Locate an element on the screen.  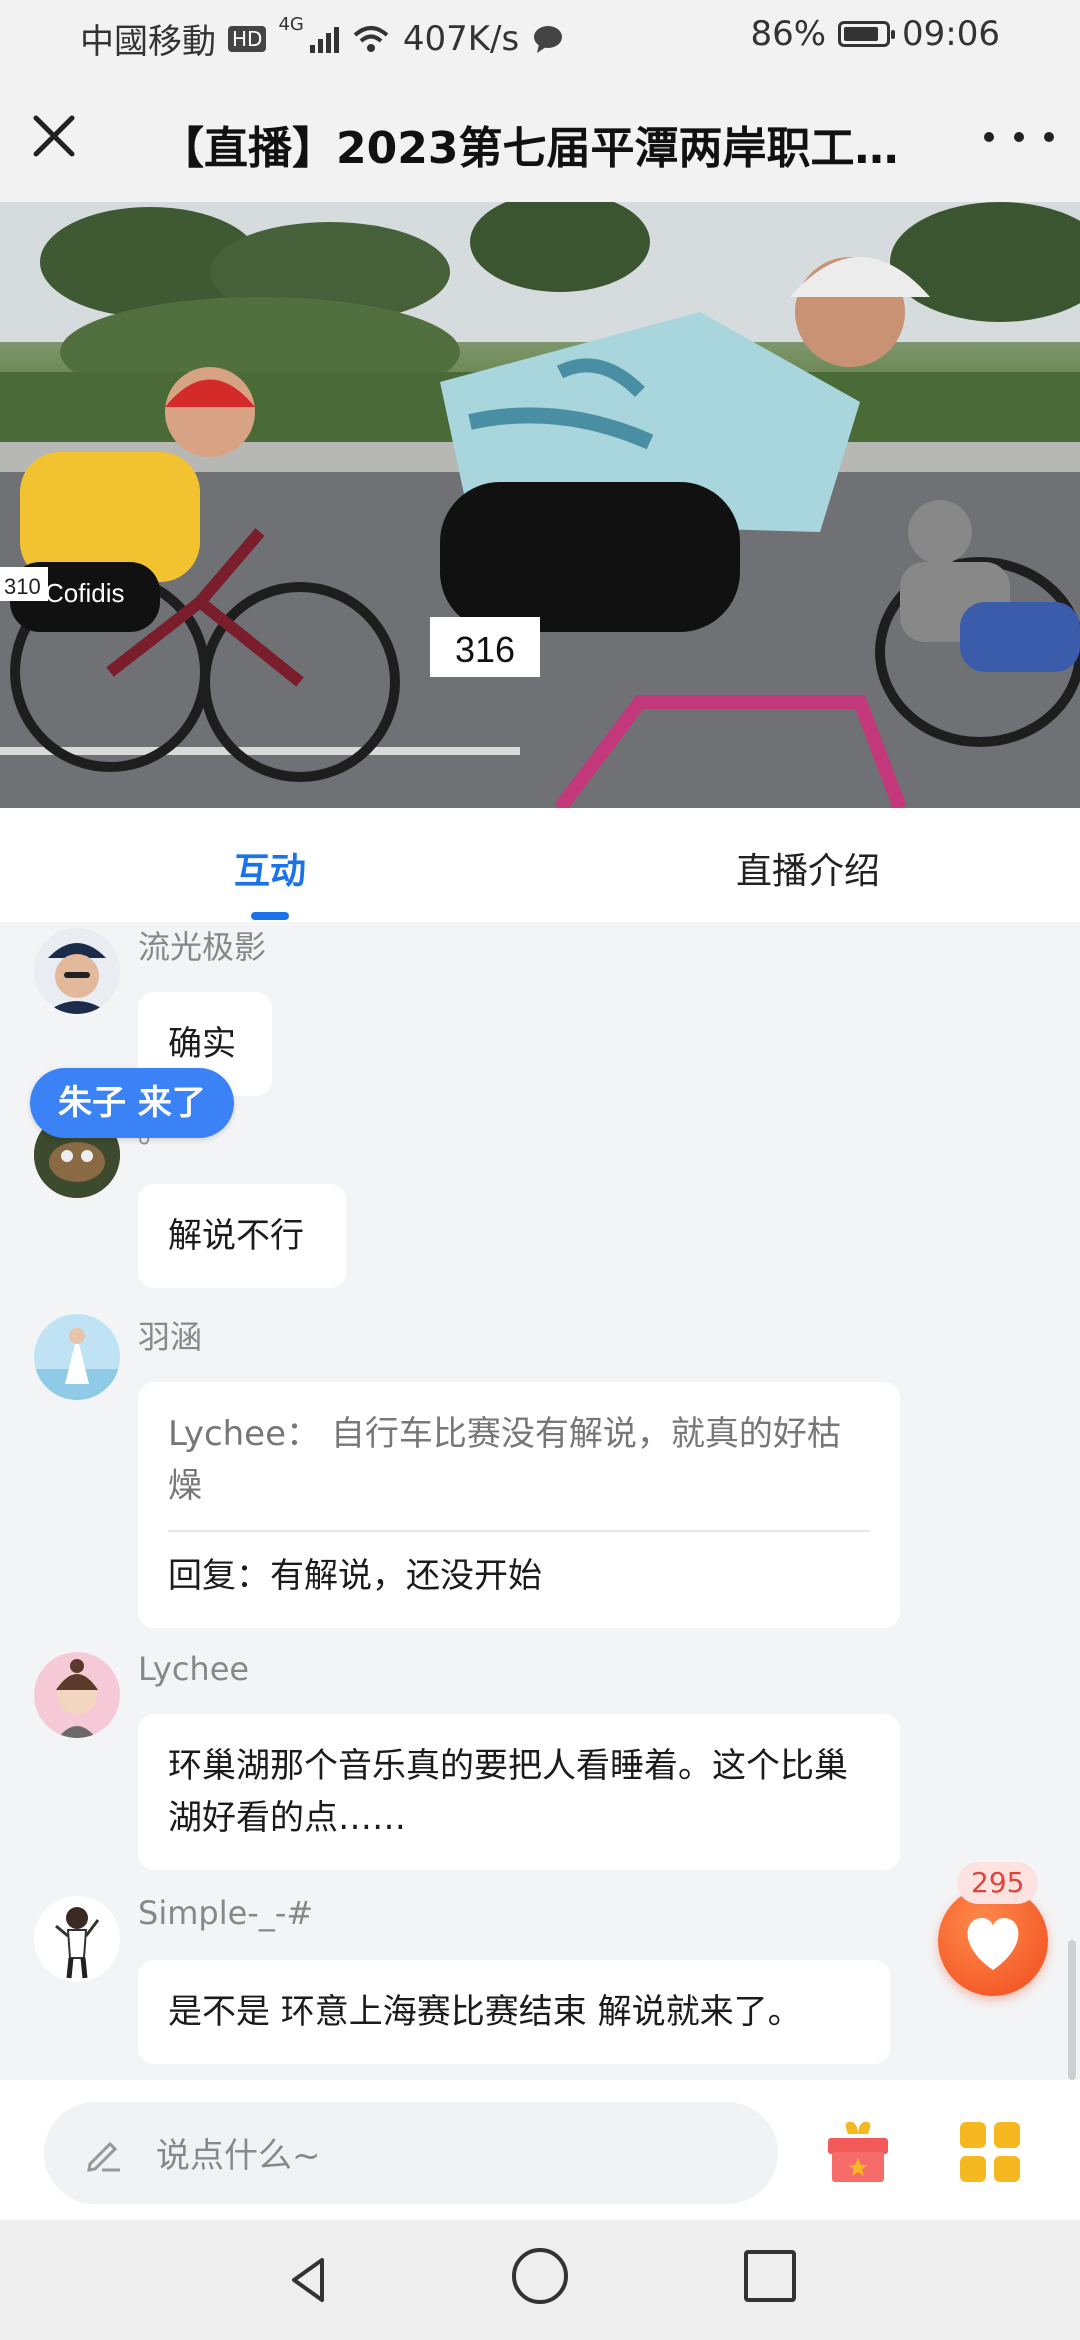
username: 流光极影 is located at coordinates (202, 947).